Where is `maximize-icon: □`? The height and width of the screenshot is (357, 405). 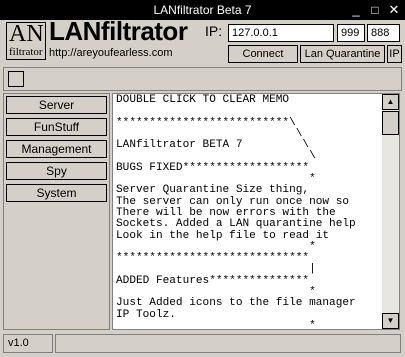
maximize-icon: □ is located at coordinates (375, 10).